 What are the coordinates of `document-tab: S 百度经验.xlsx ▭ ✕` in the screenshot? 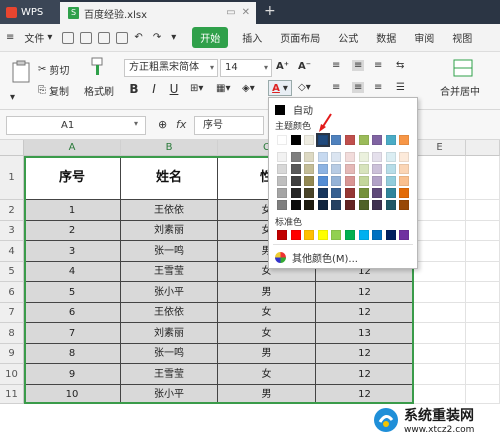 It's located at (158, 13).